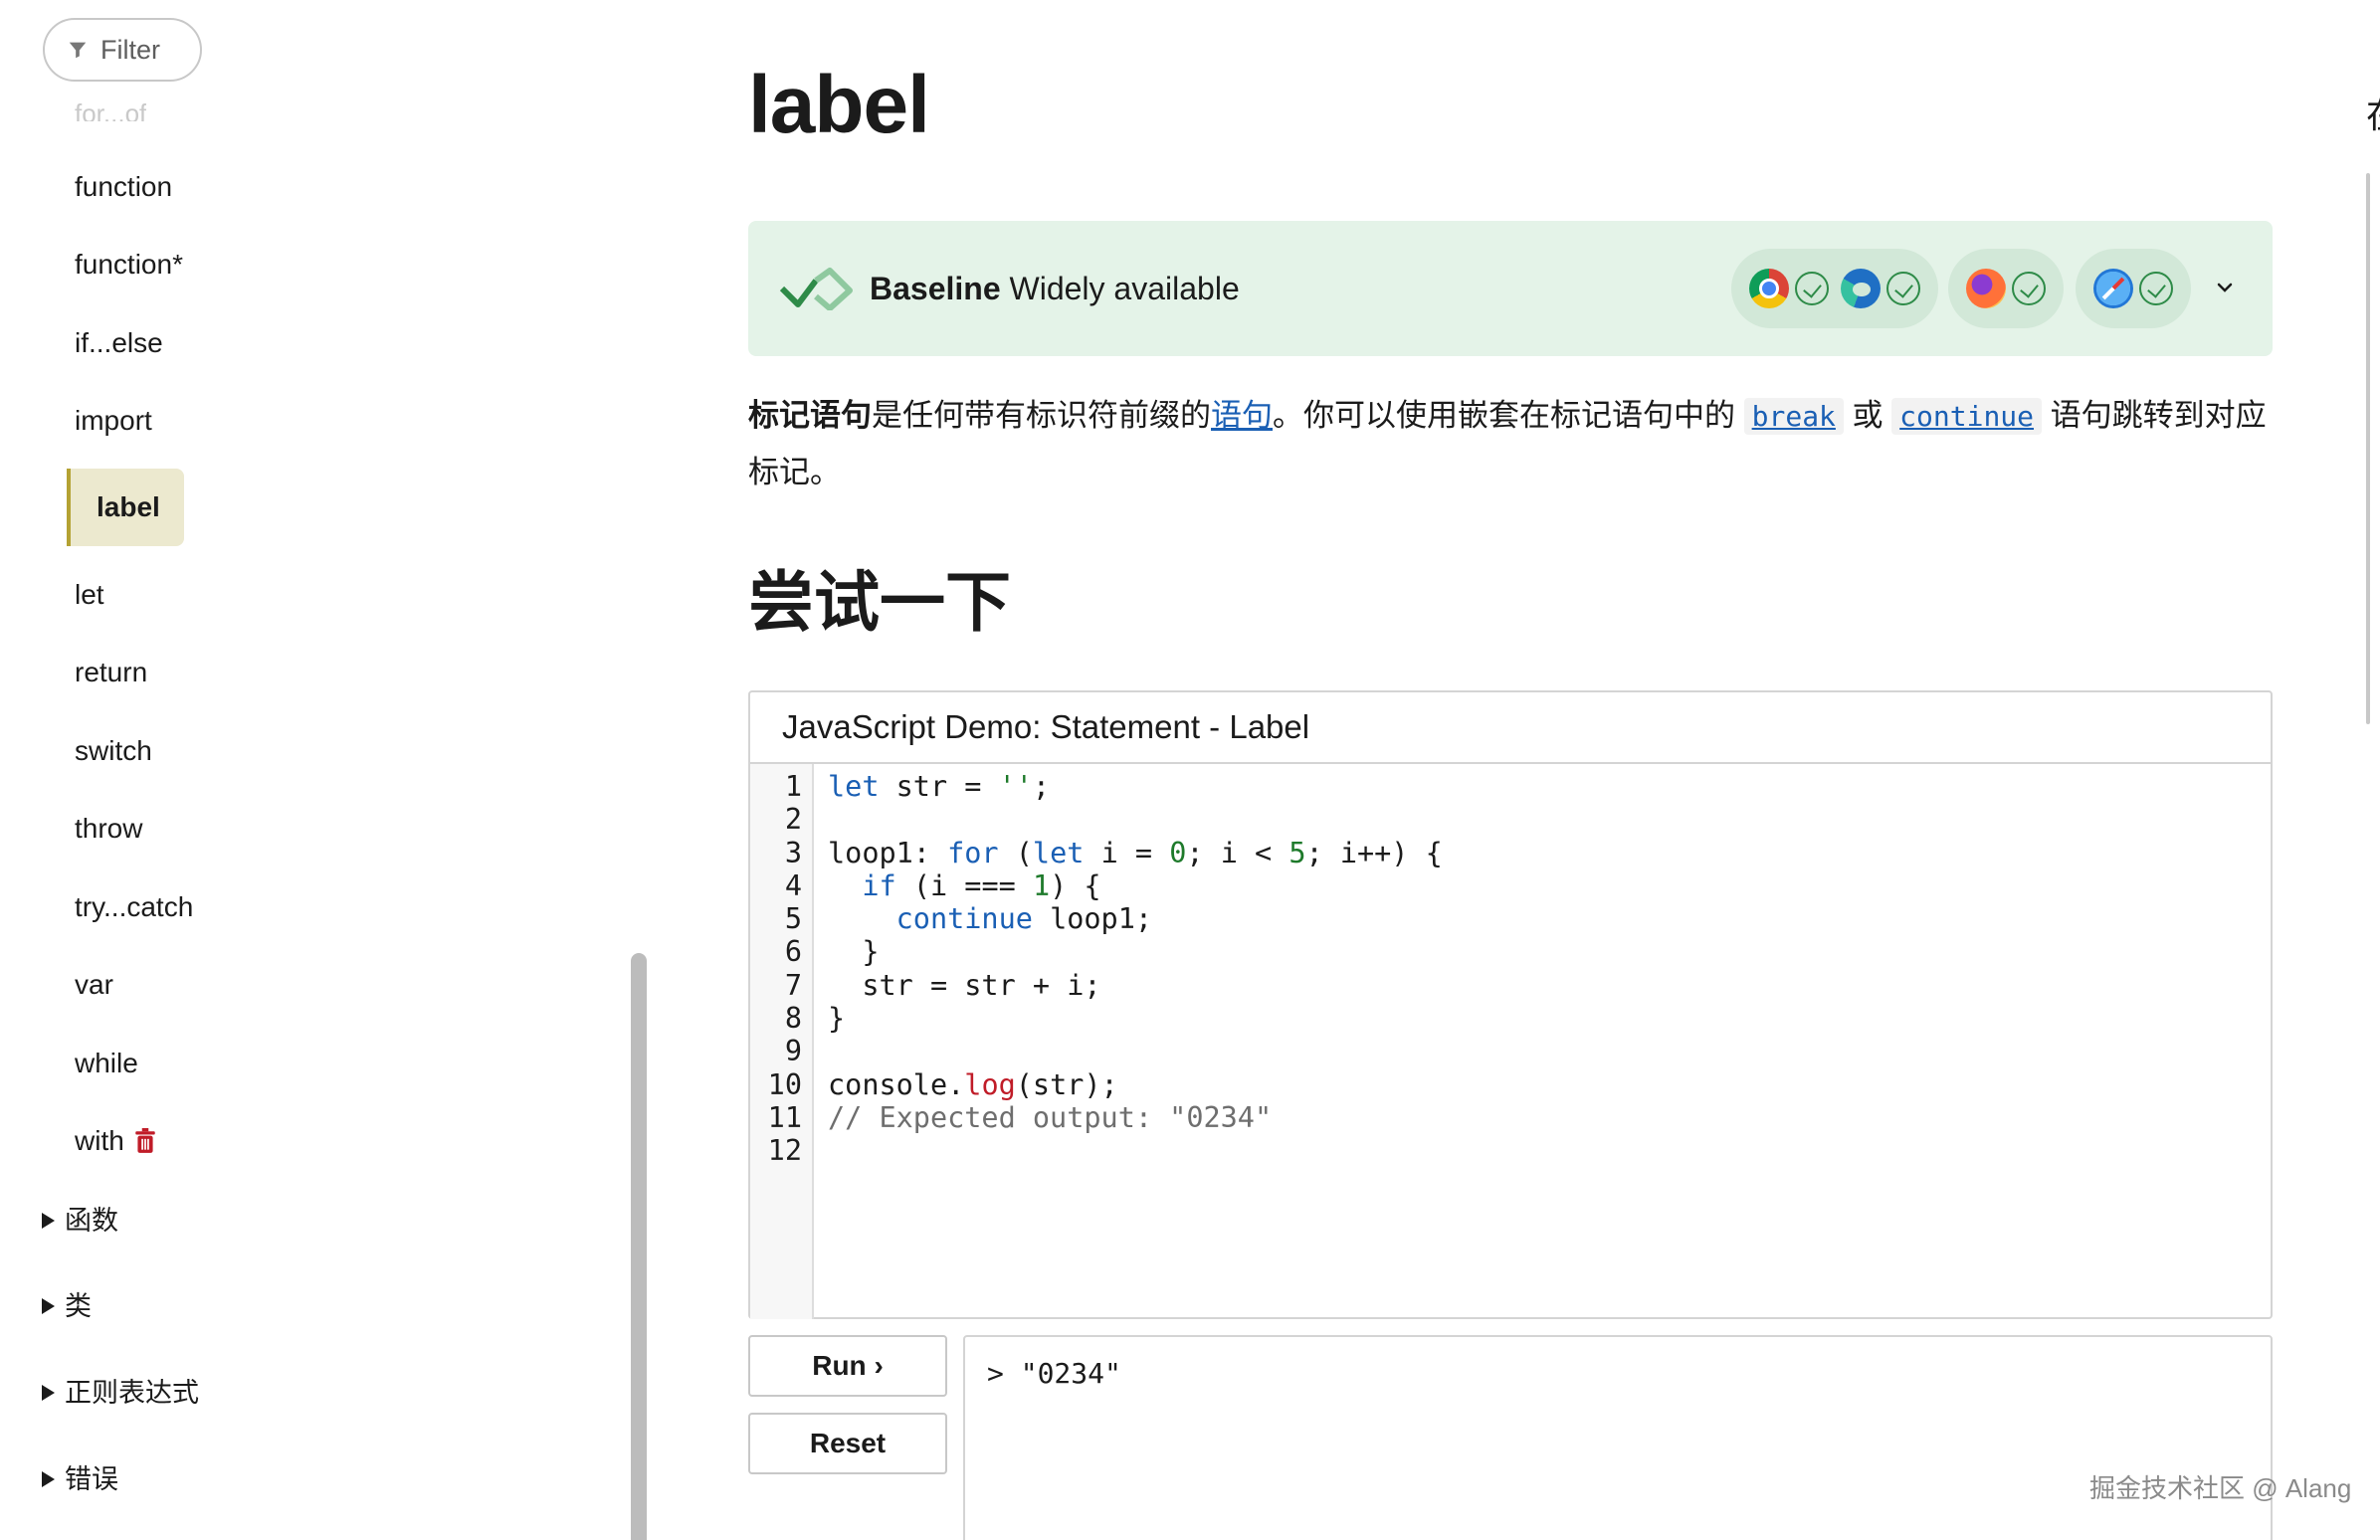 The image size is (2380, 1540). I want to click on page-scrollbar, so click(2368, 448).